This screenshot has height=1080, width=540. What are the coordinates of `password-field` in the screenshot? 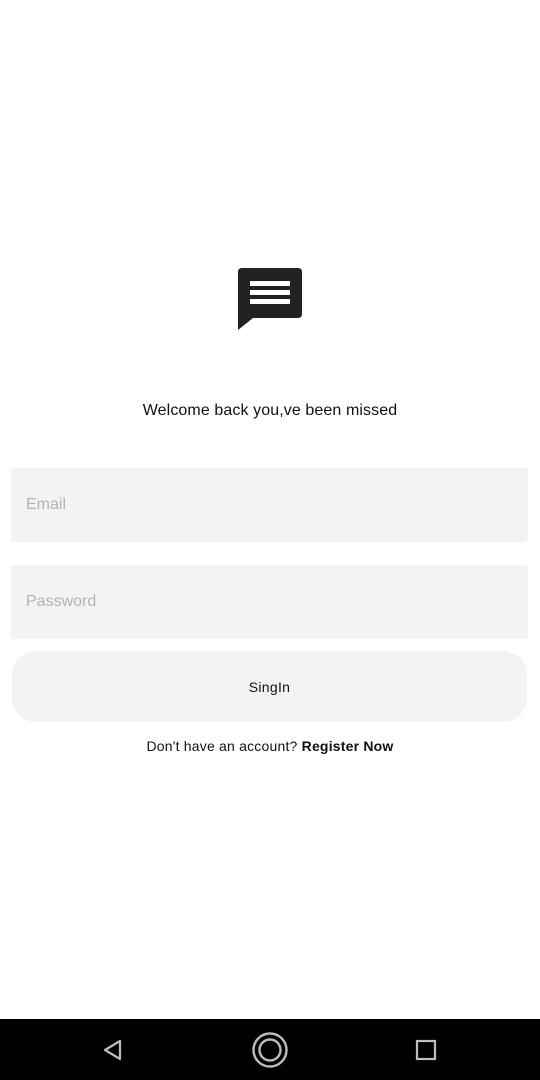 It's located at (269, 602).